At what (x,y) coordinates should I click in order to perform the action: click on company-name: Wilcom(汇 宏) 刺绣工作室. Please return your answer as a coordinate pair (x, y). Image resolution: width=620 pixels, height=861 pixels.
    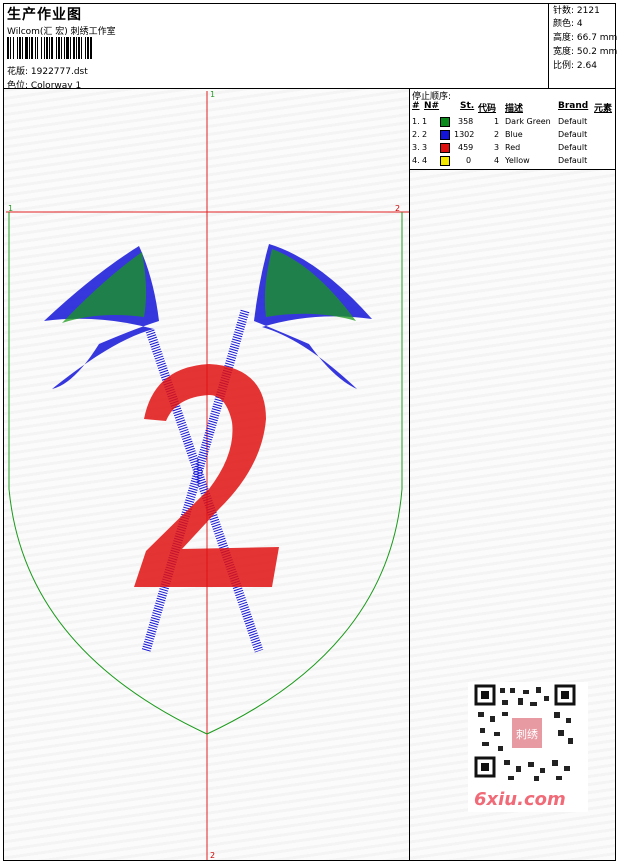
    Looking at the image, I should click on (61, 32).